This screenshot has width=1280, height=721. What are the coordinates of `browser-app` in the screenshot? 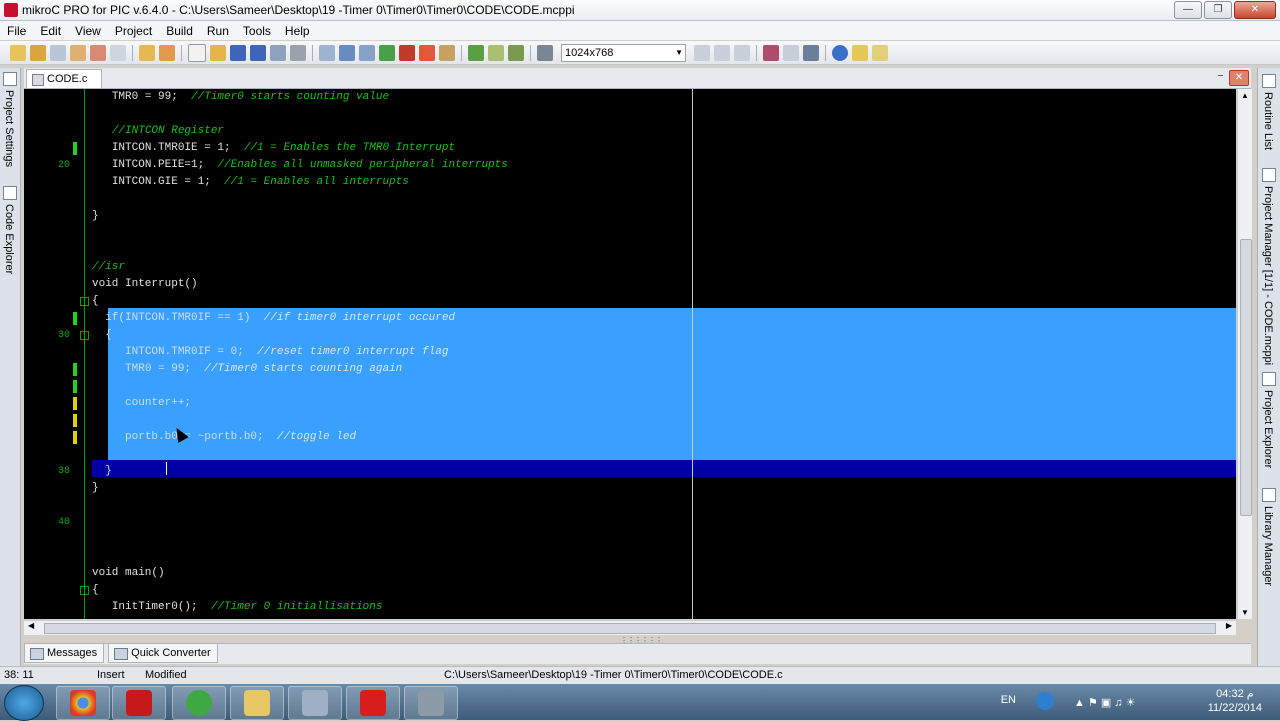 It's located at (199, 703).